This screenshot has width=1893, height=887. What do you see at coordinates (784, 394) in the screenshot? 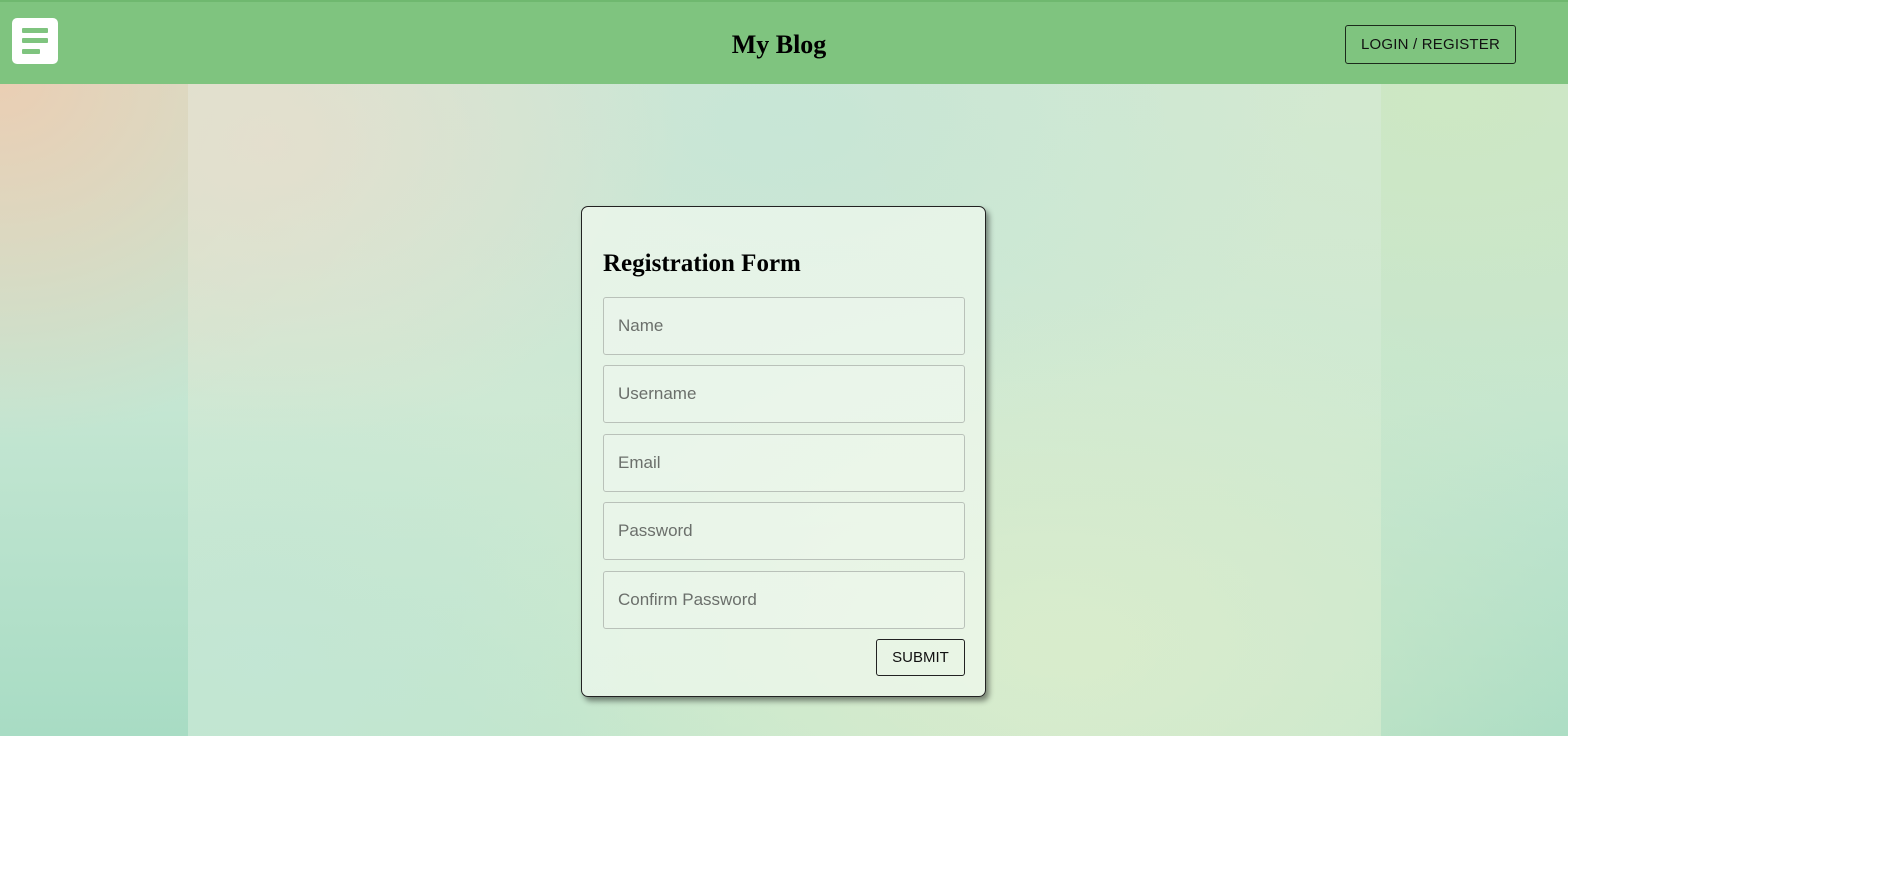
I see `username-field` at bounding box center [784, 394].